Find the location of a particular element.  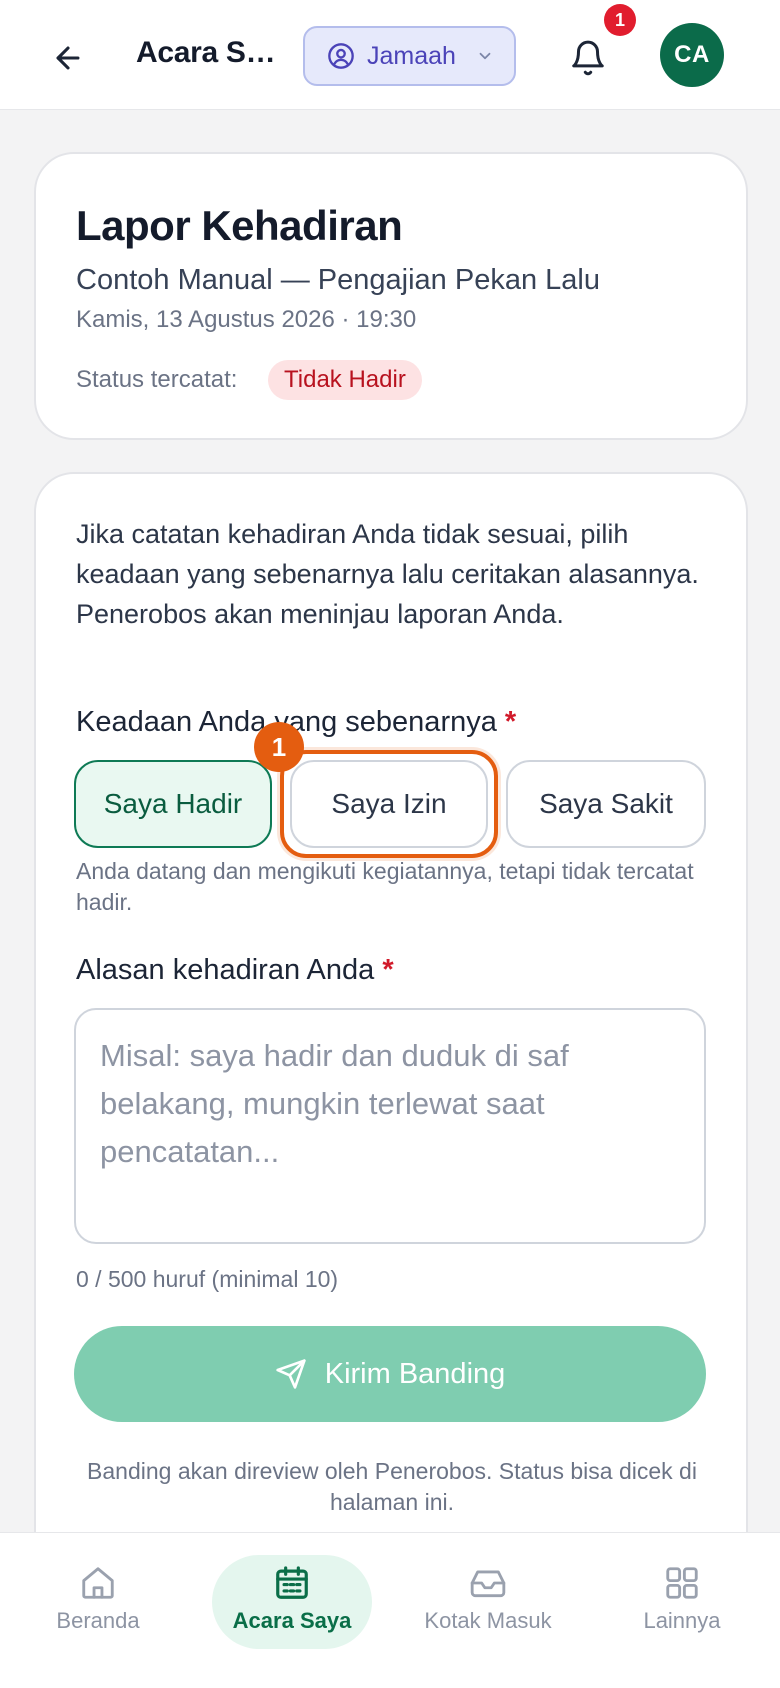

nav-item-beranda: Beranda is located at coordinates (98, 1599).